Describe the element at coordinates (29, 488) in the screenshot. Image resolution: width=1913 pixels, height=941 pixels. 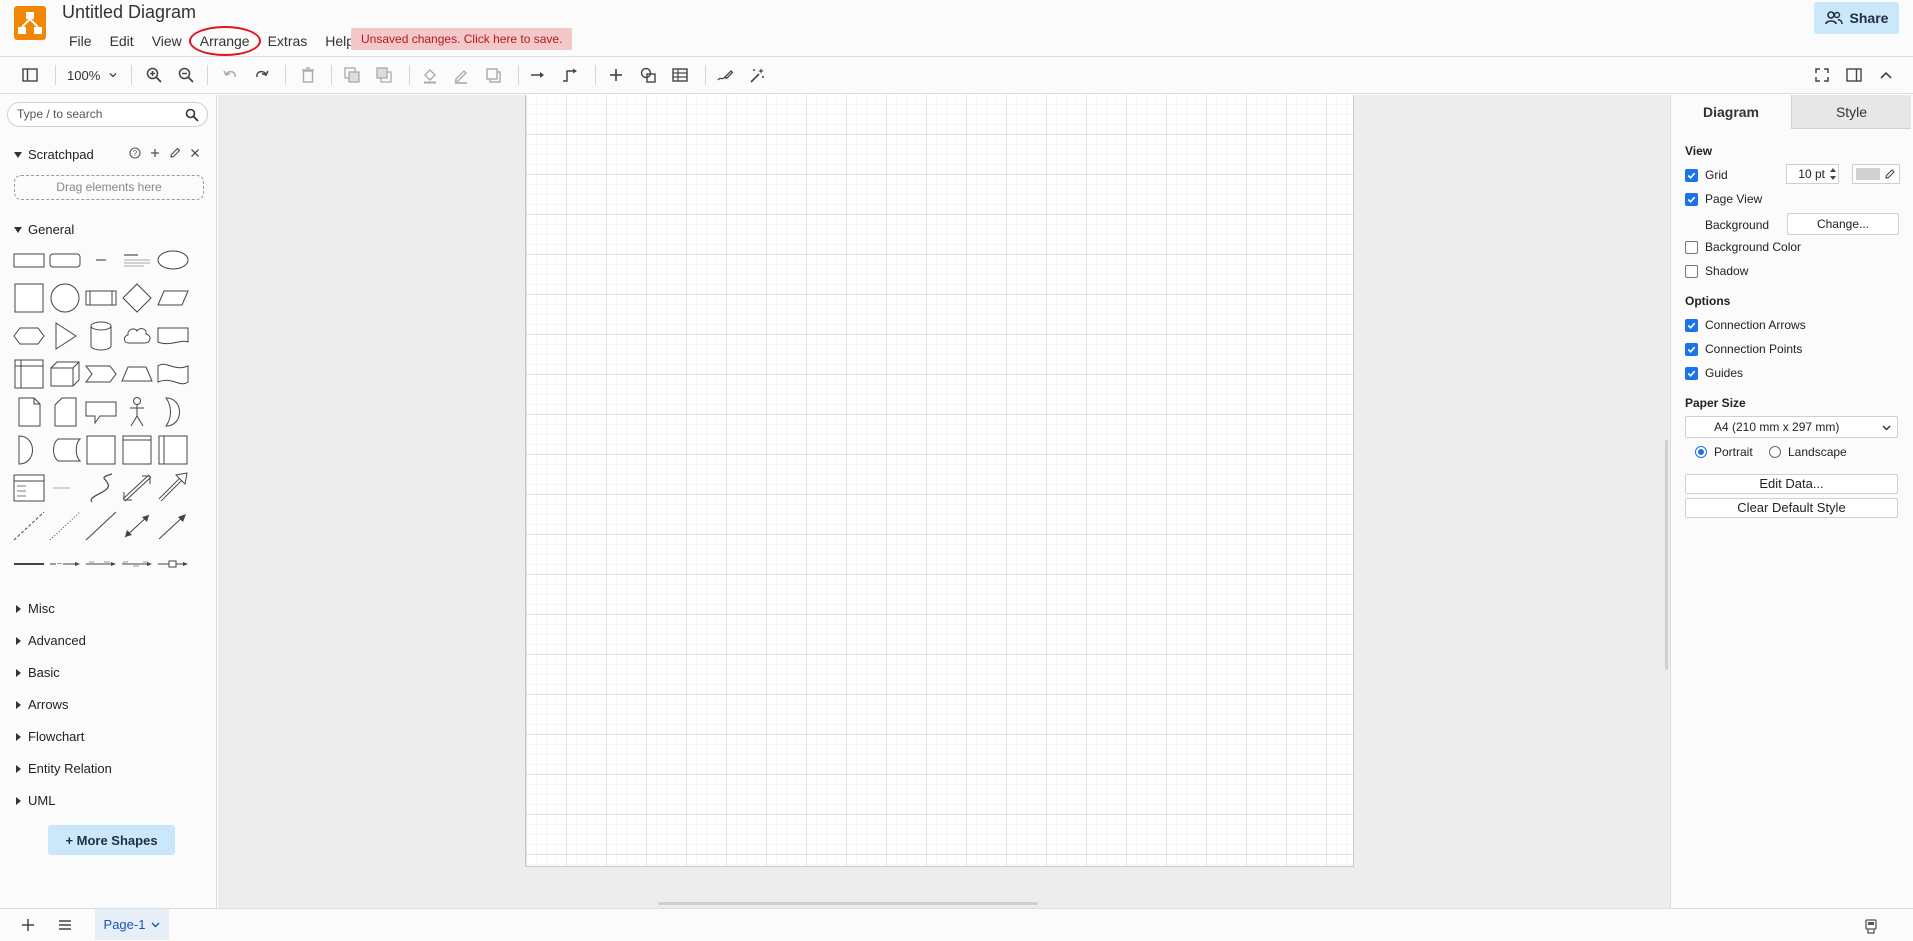
I see `list-shape` at that location.